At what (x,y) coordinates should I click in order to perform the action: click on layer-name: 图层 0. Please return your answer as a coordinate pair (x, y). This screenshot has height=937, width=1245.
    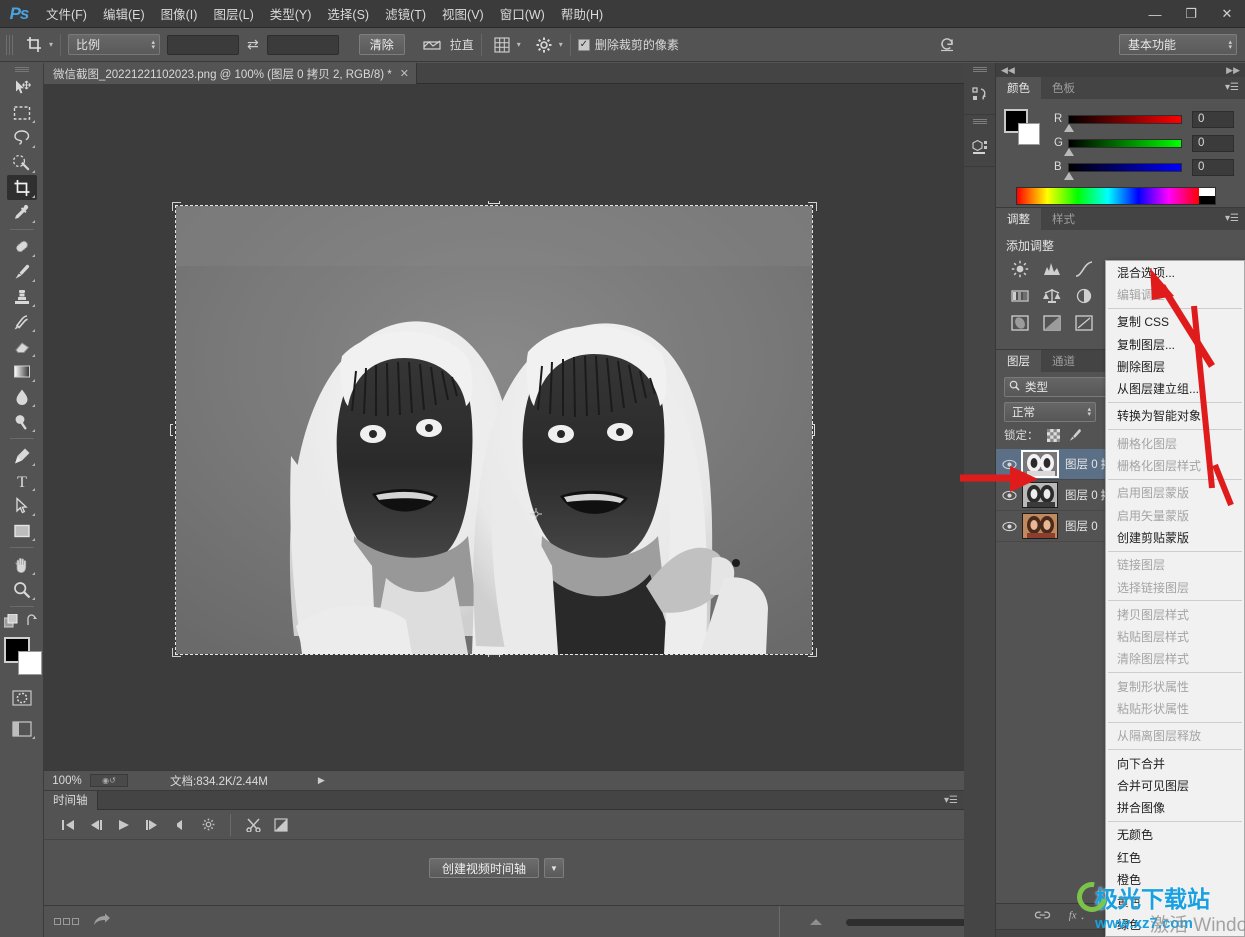
    Looking at the image, I should click on (1081, 526).